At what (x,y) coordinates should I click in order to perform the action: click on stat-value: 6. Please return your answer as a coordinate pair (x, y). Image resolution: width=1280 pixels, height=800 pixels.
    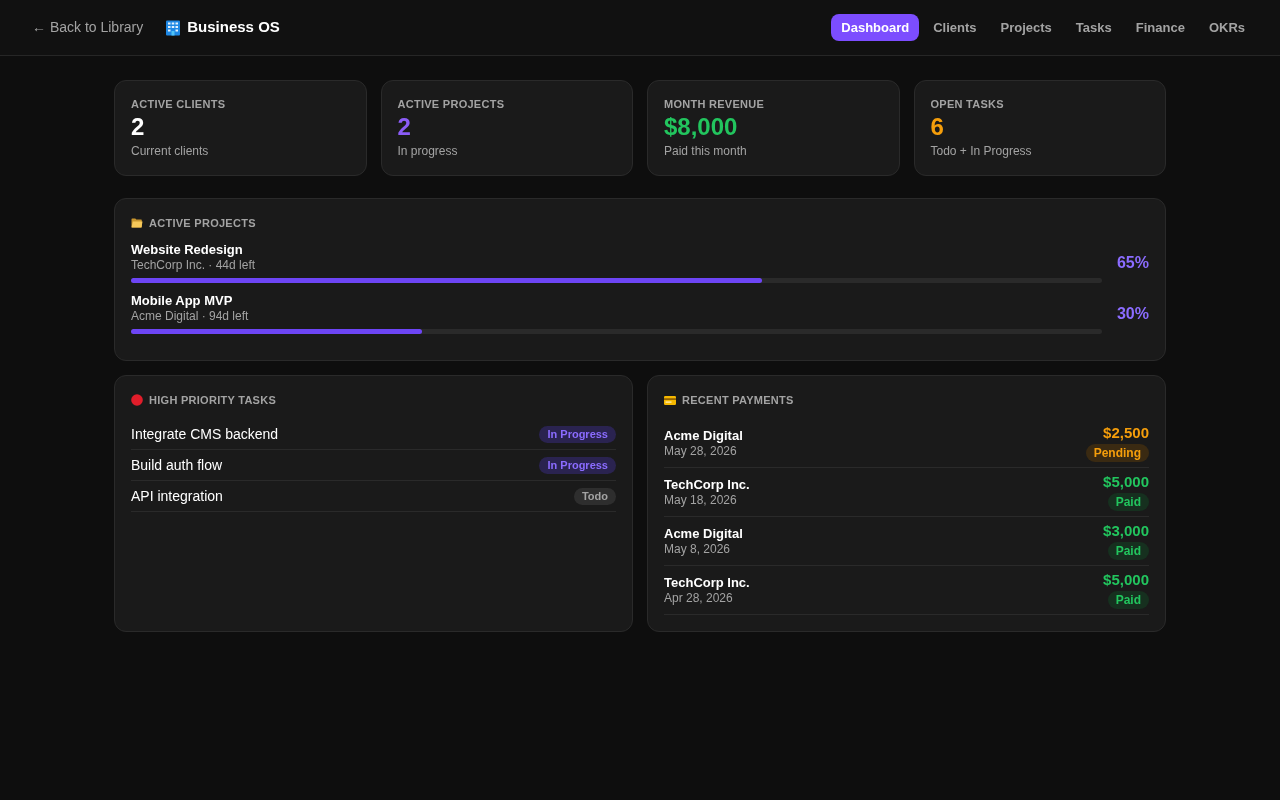
    Looking at the image, I should click on (937, 127).